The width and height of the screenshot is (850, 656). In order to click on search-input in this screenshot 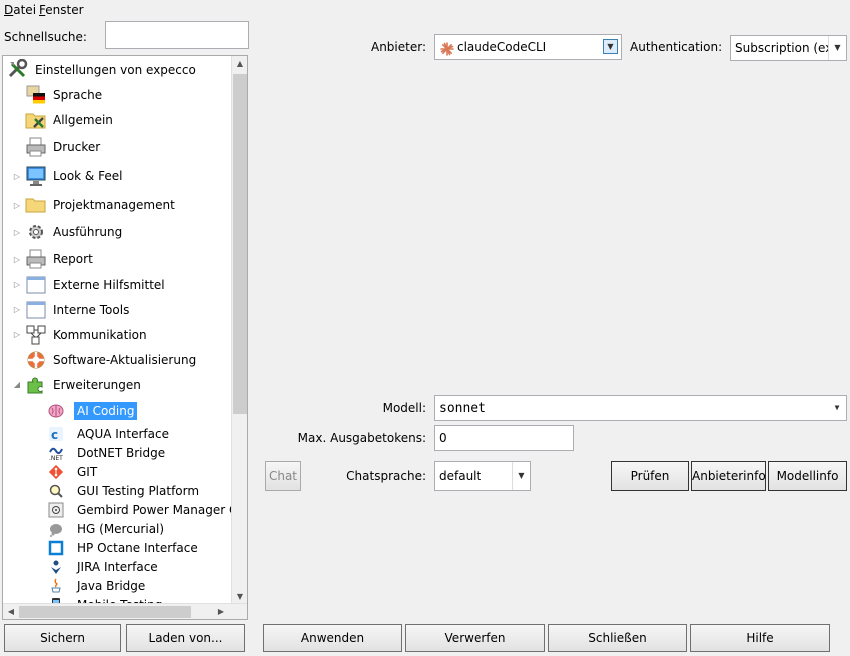, I will do `click(177, 35)`.